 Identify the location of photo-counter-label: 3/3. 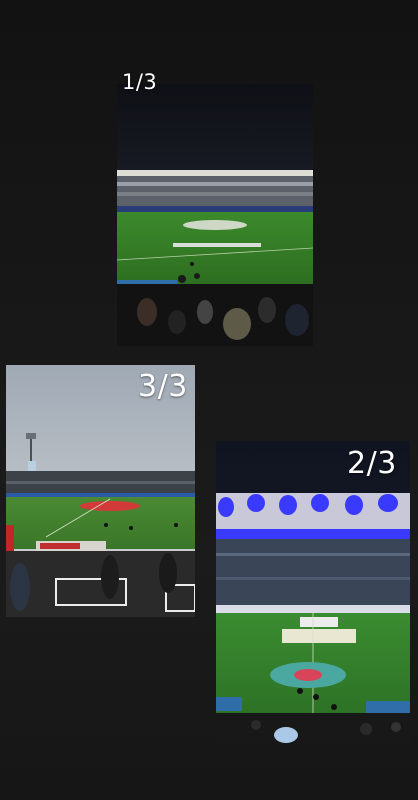
(163, 386).